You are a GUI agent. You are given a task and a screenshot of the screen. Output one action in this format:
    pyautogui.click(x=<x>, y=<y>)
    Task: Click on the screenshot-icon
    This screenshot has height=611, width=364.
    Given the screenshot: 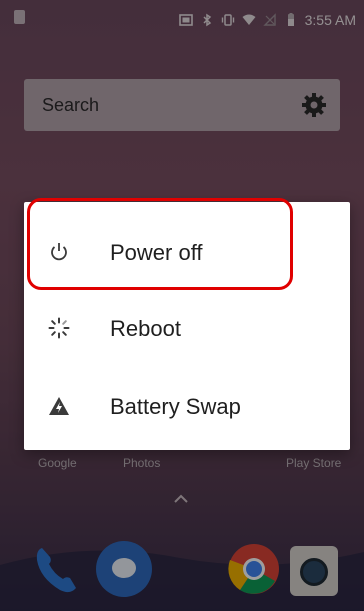 What is the action you would take?
    pyautogui.click(x=185, y=20)
    